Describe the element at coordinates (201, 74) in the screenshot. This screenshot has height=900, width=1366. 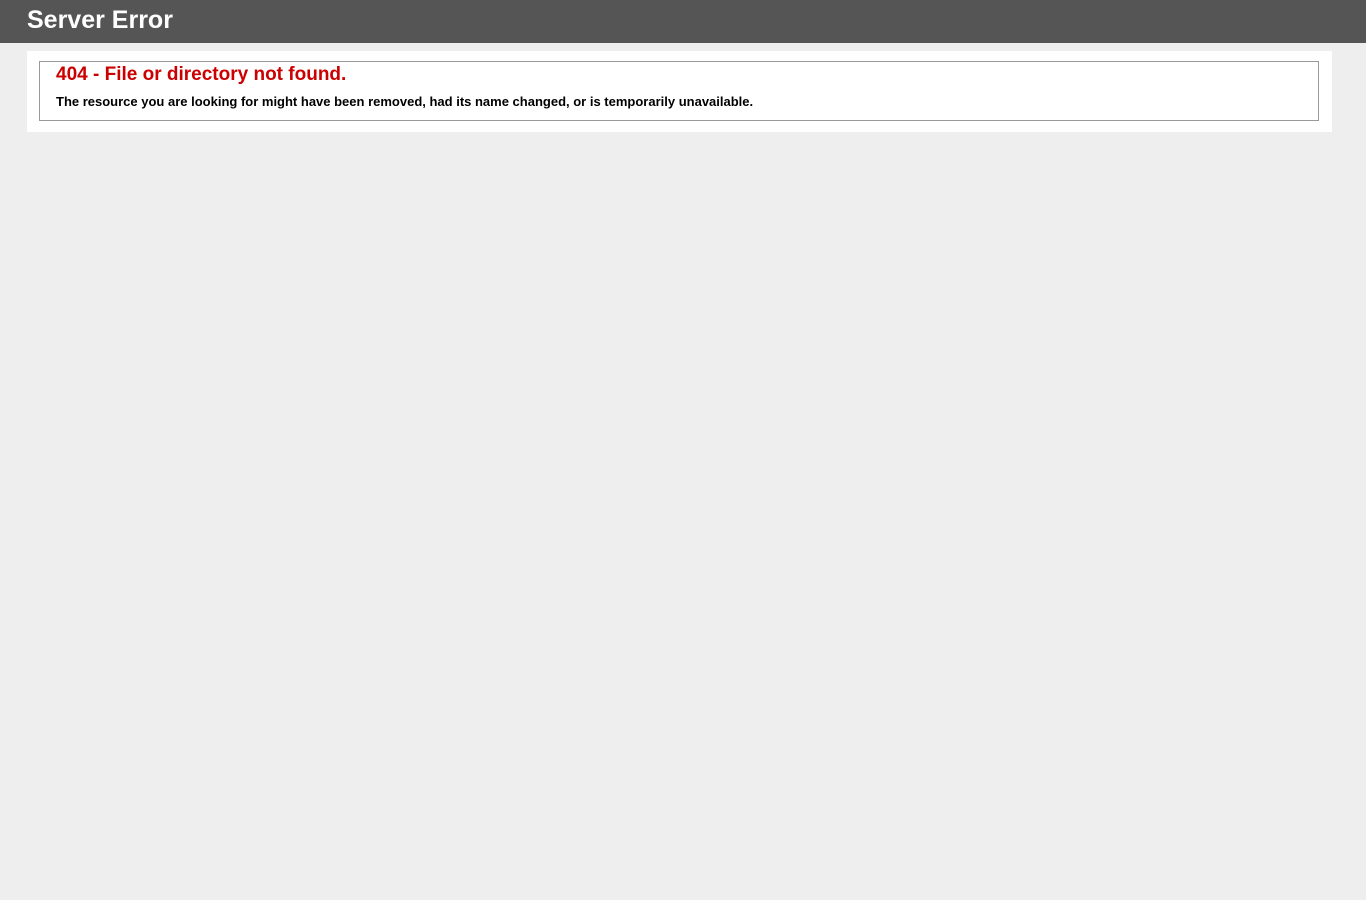
I see `error-heading: 404 - File or directory not found.` at that location.